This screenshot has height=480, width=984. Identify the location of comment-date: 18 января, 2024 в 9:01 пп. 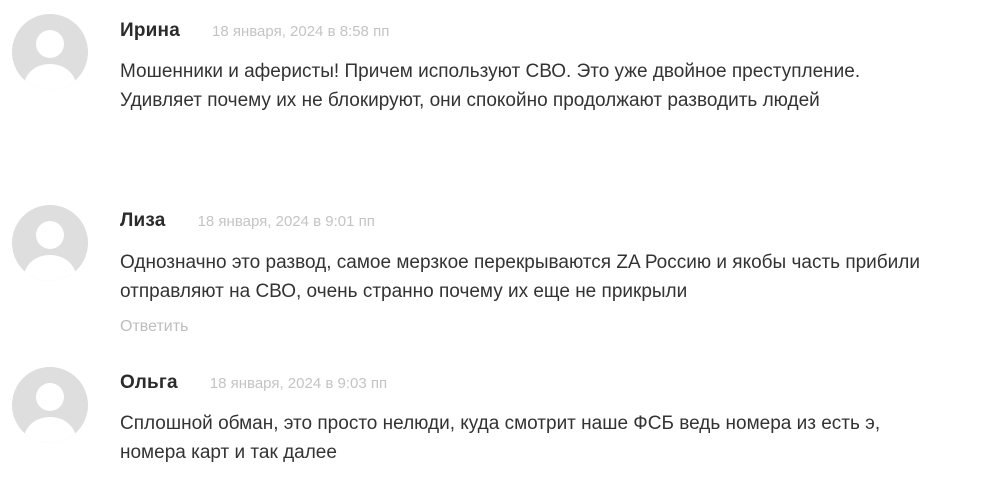
(286, 221).